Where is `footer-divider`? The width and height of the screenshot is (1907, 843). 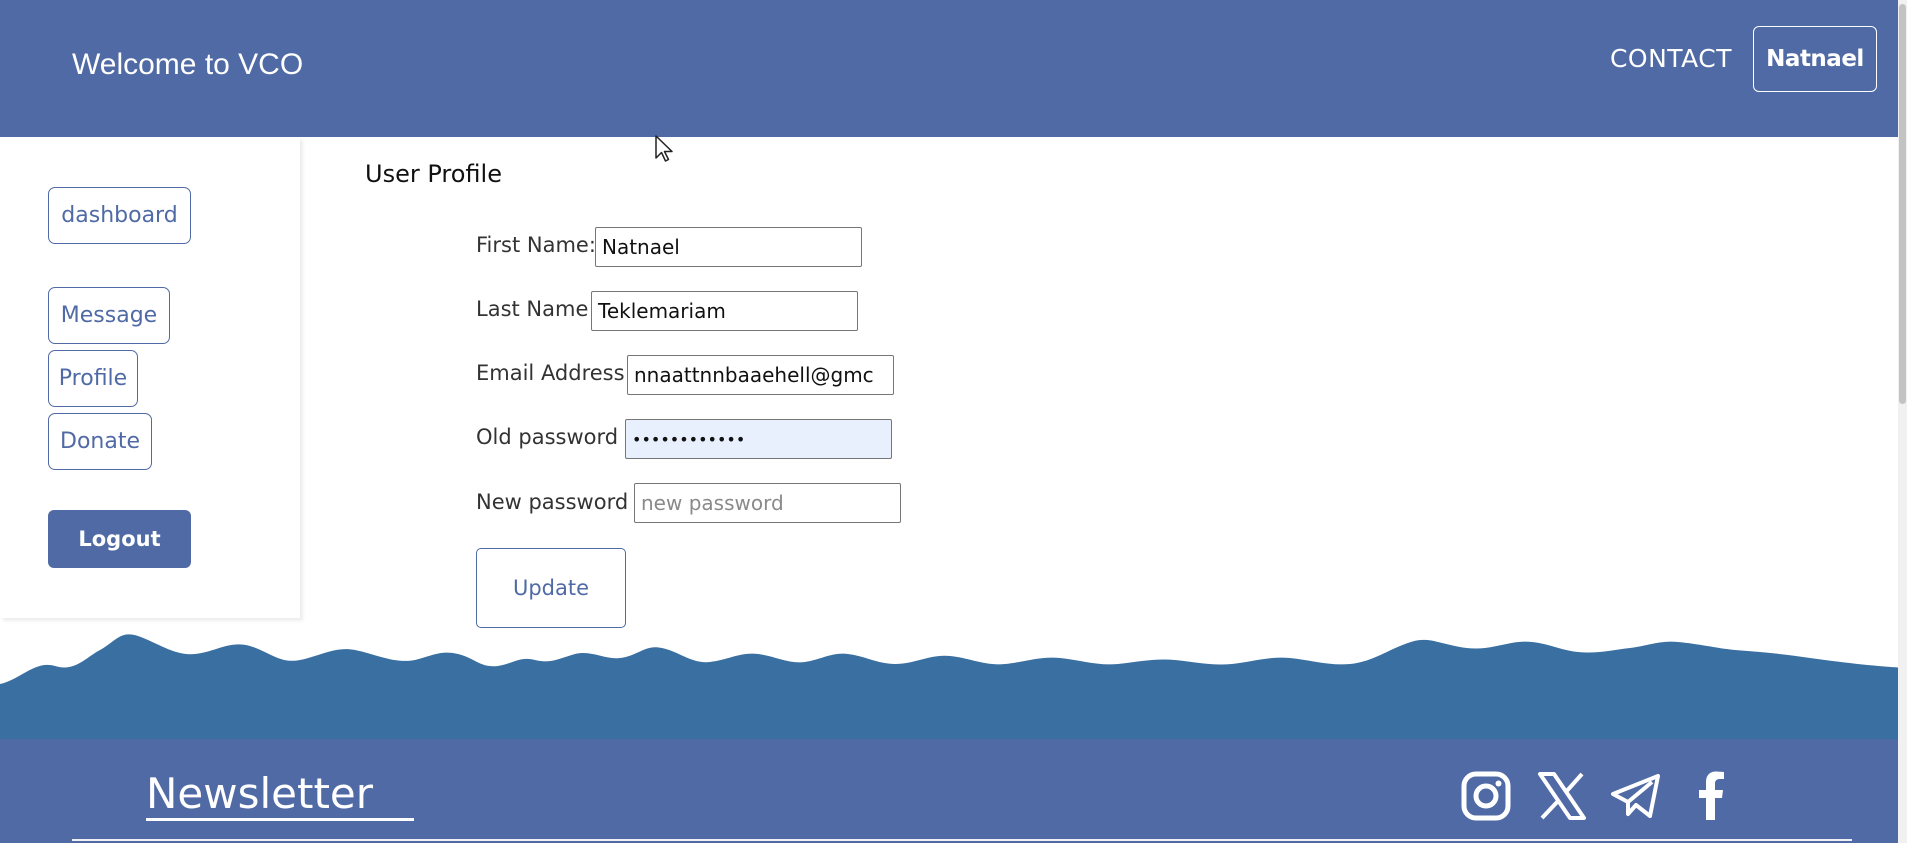 footer-divider is located at coordinates (962, 840).